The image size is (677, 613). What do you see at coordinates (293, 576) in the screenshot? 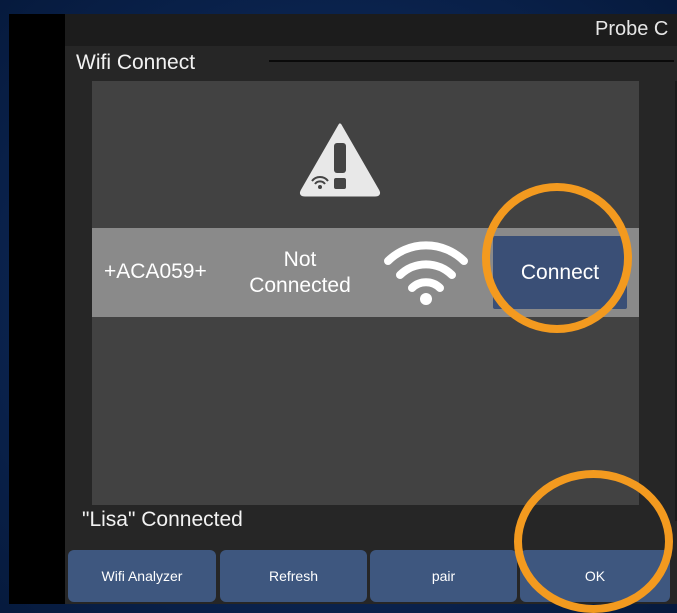
I see `refresh-button: Refresh` at bounding box center [293, 576].